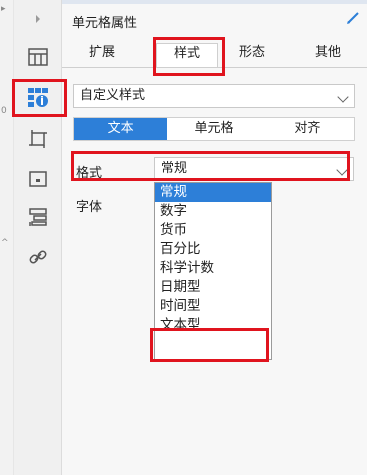 The image size is (367, 475). Describe the element at coordinates (5, 243) in the screenshot. I see `strip-mark-caret: ^` at that location.